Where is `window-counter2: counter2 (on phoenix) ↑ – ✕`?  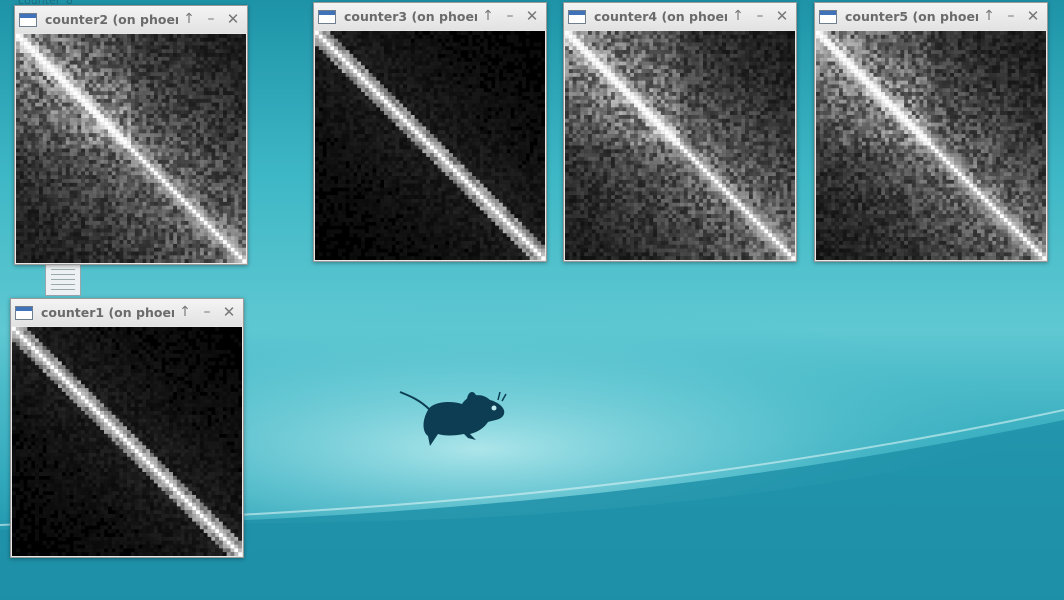
window-counter2: counter2 (on phoenix) ↑ – ✕ is located at coordinates (131, 135).